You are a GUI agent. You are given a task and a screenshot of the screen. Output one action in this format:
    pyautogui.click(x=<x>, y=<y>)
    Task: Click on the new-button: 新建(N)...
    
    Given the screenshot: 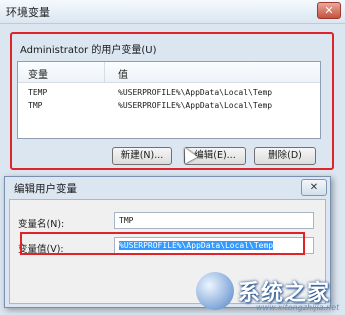 What is the action you would take?
    pyautogui.click(x=142, y=156)
    